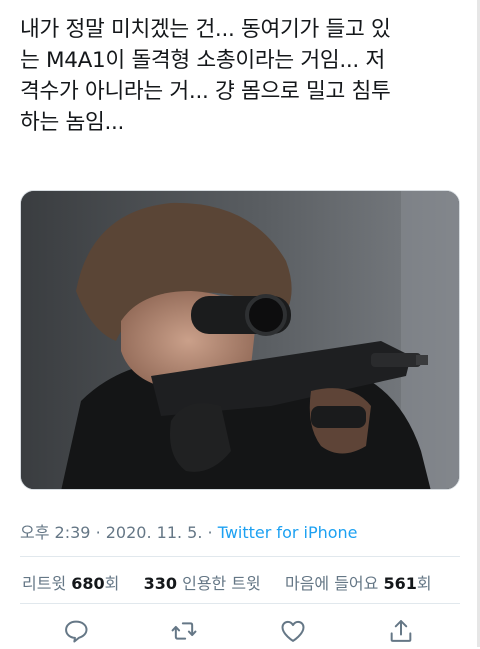 Image resolution: width=480 pixels, height=649 pixels. I want to click on retweet-button, so click(184, 631).